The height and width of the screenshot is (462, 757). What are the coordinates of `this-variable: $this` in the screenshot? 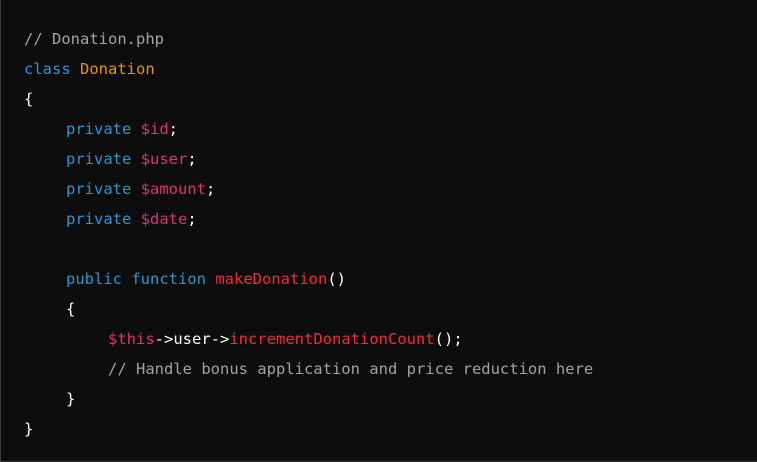 It's located at (131, 339).